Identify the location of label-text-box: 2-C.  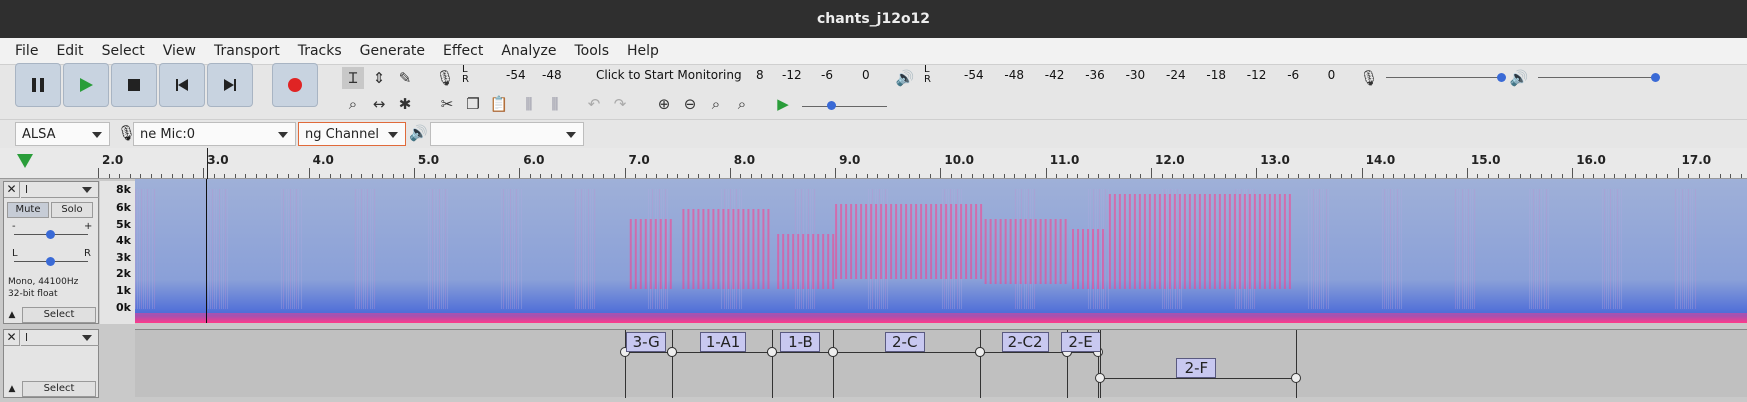
(904, 342).